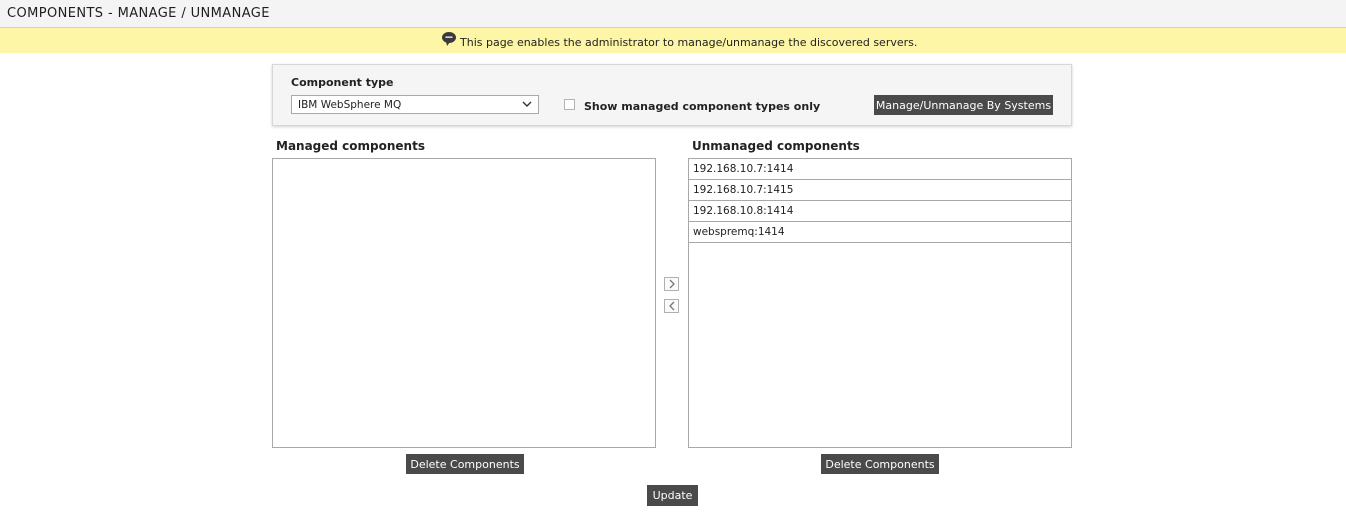 This screenshot has width=1346, height=513. Describe the element at coordinates (342, 82) in the screenshot. I see `component-type-label: Component type` at that location.